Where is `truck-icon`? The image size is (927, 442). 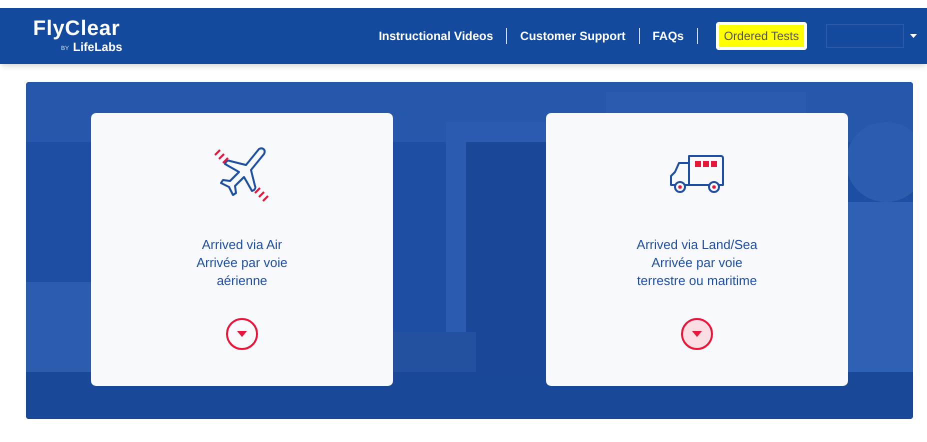
truck-icon is located at coordinates (697, 174).